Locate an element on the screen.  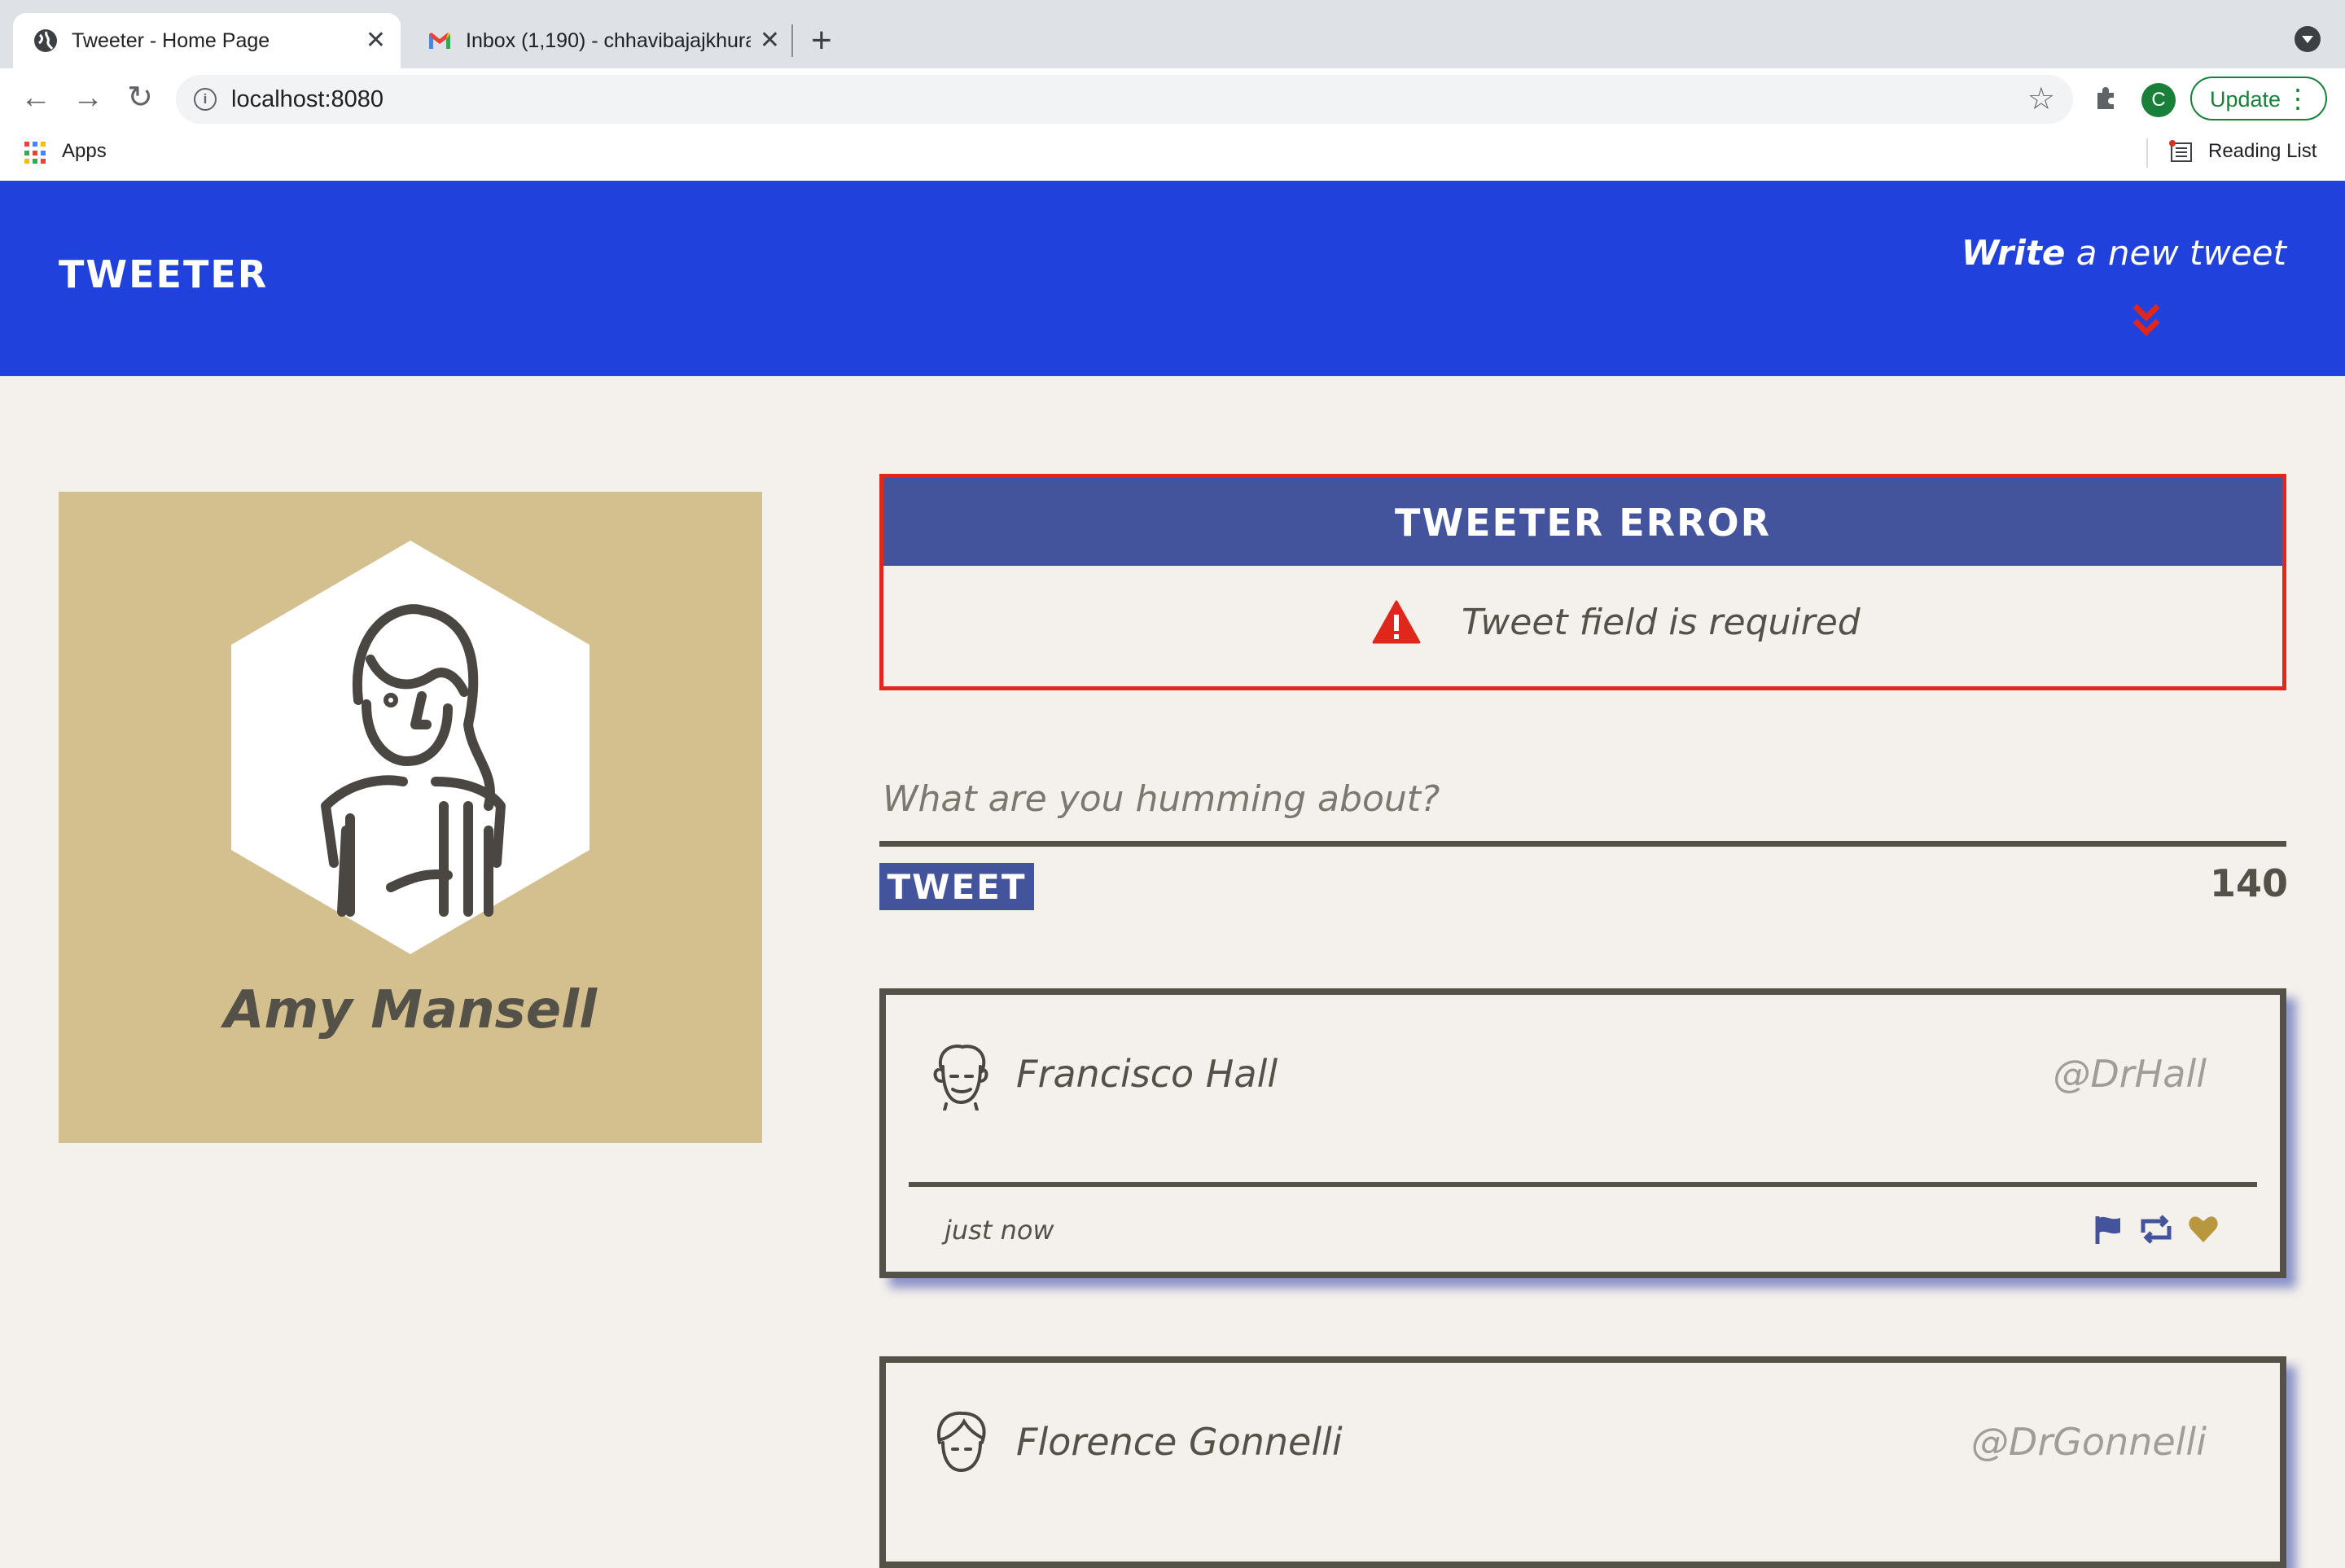
bookmarks-divider is located at coordinates (2147, 153).